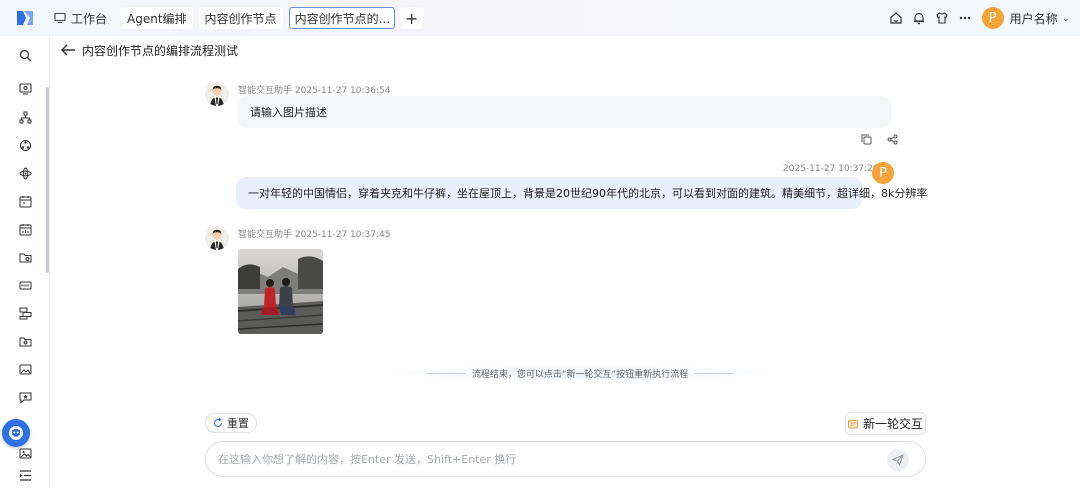 This screenshot has height=489, width=1080. I want to click on back-arrow-icon, so click(68, 50).